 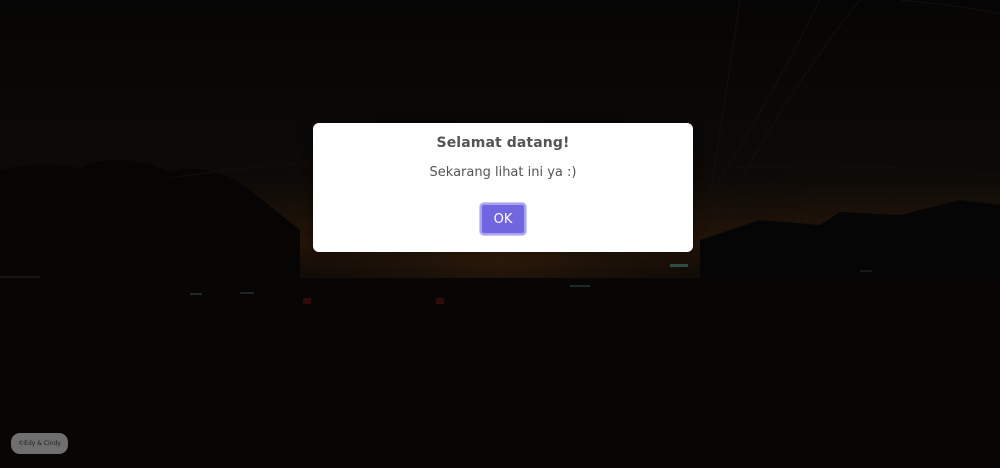 I want to click on dialog-message: Sekarang lihat ini ya :), so click(x=503, y=172).